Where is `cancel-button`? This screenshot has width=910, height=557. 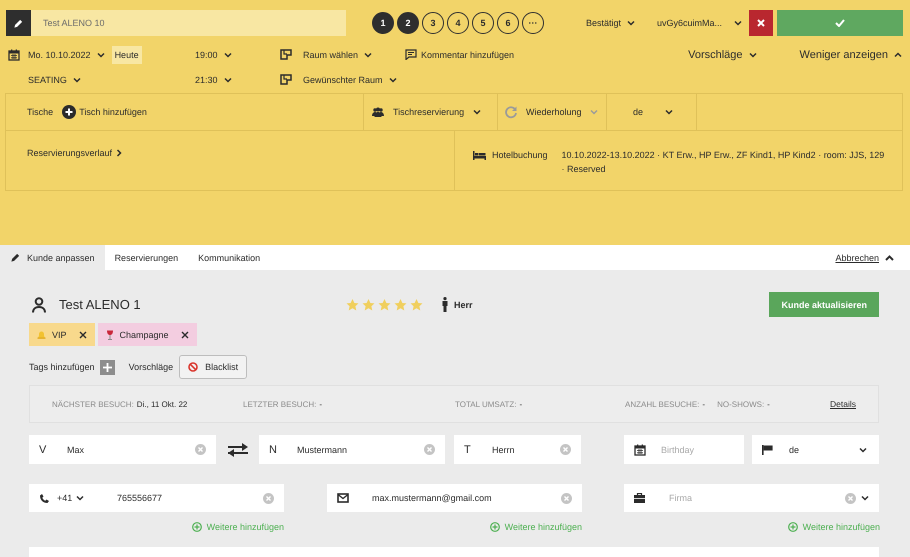 cancel-button is located at coordinates (761, 23).